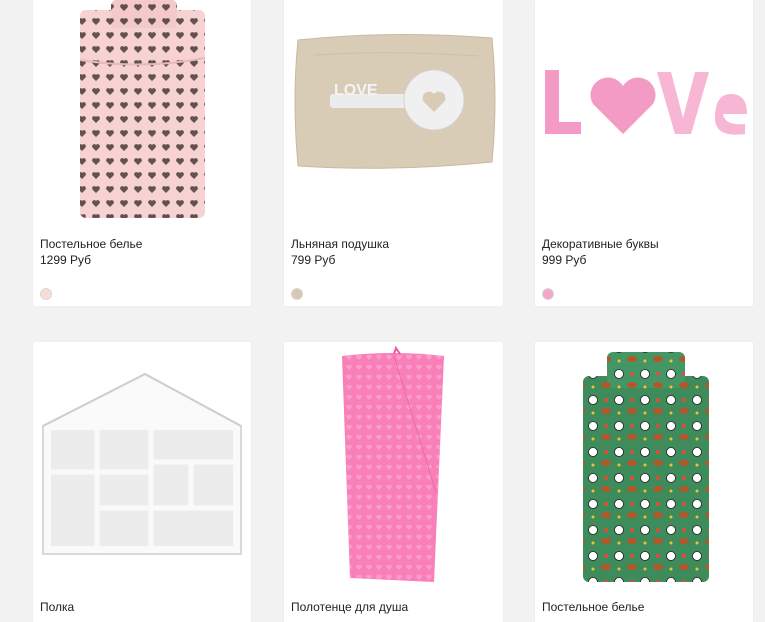 This screenshot has height=622, width=765. Describe the element at coordinates (644, 115) in the screenshot. I see `love-letters-image` at that location.